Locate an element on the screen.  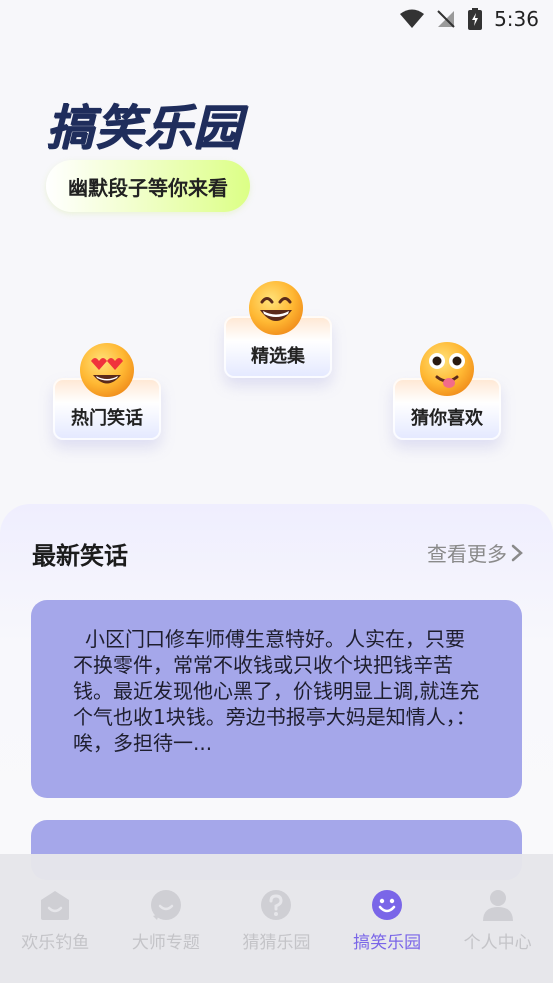
nav-item-joke: 搞笑乐园 is located at coordinates (387, 920).